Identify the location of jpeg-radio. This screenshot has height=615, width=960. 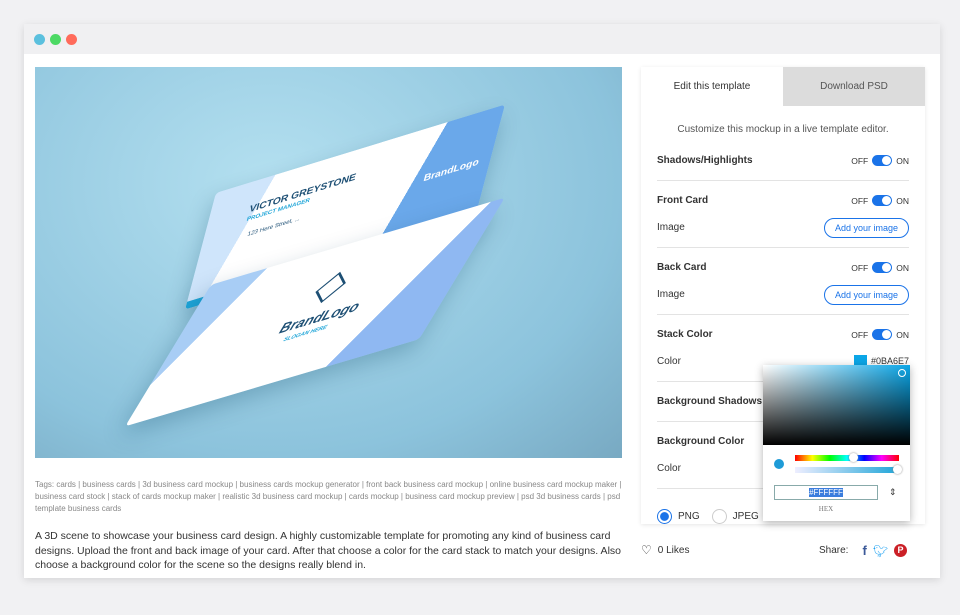
(719, 516).